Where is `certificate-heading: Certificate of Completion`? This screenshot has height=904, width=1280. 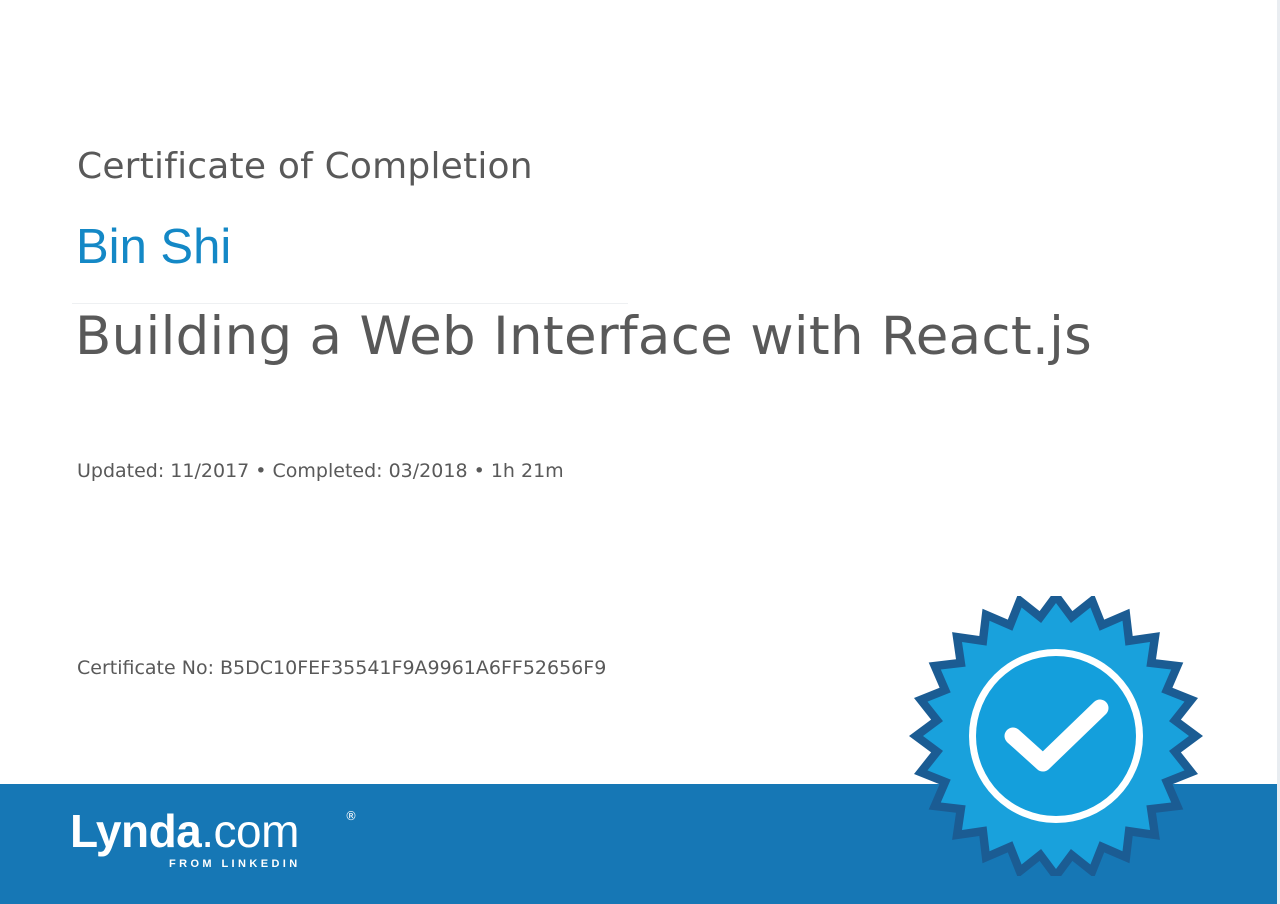 certificate-heading: Certificate of Completion is located at coordinates (305, 166).